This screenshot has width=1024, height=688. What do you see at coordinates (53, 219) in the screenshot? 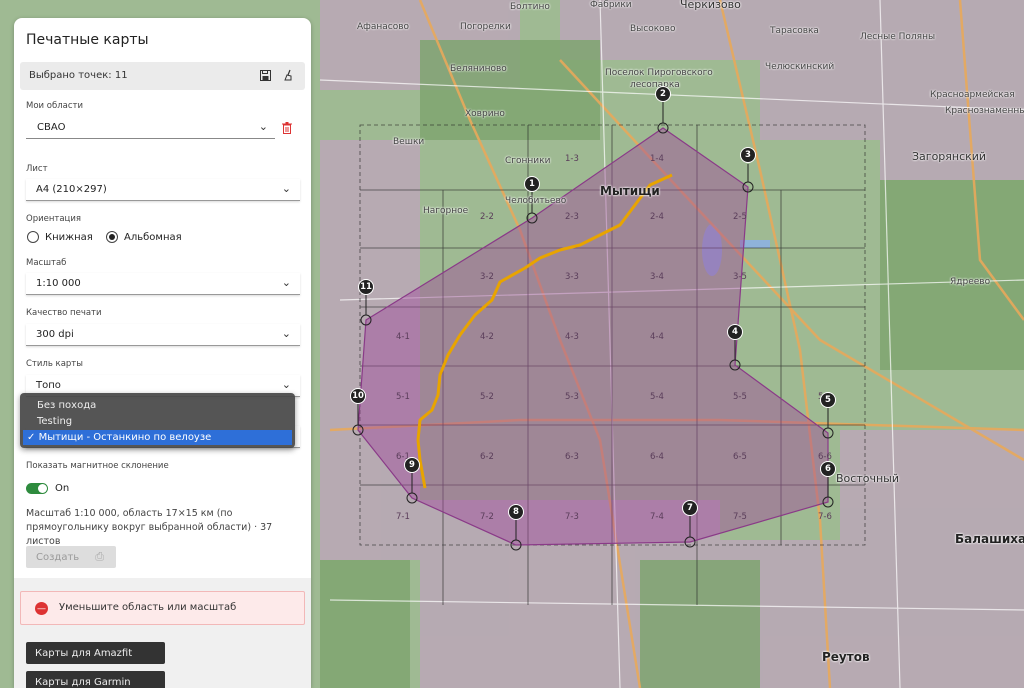
I see `orientation-label: Ориентация` at bounding box center [53, 219].